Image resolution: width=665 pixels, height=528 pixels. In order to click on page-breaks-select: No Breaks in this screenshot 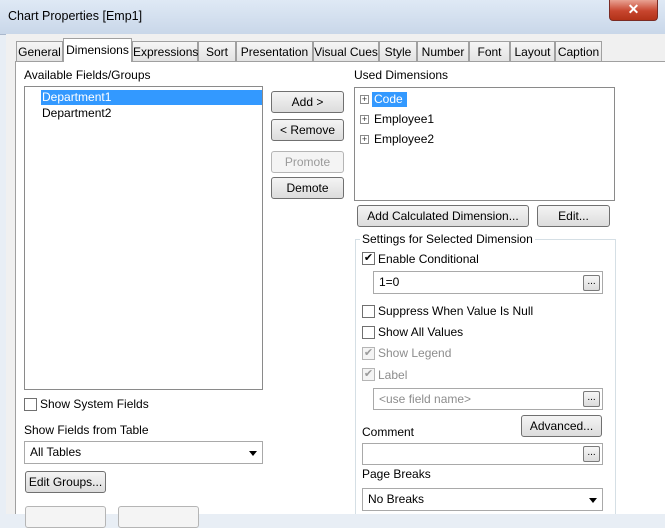, I will do `click(482, 499)`.